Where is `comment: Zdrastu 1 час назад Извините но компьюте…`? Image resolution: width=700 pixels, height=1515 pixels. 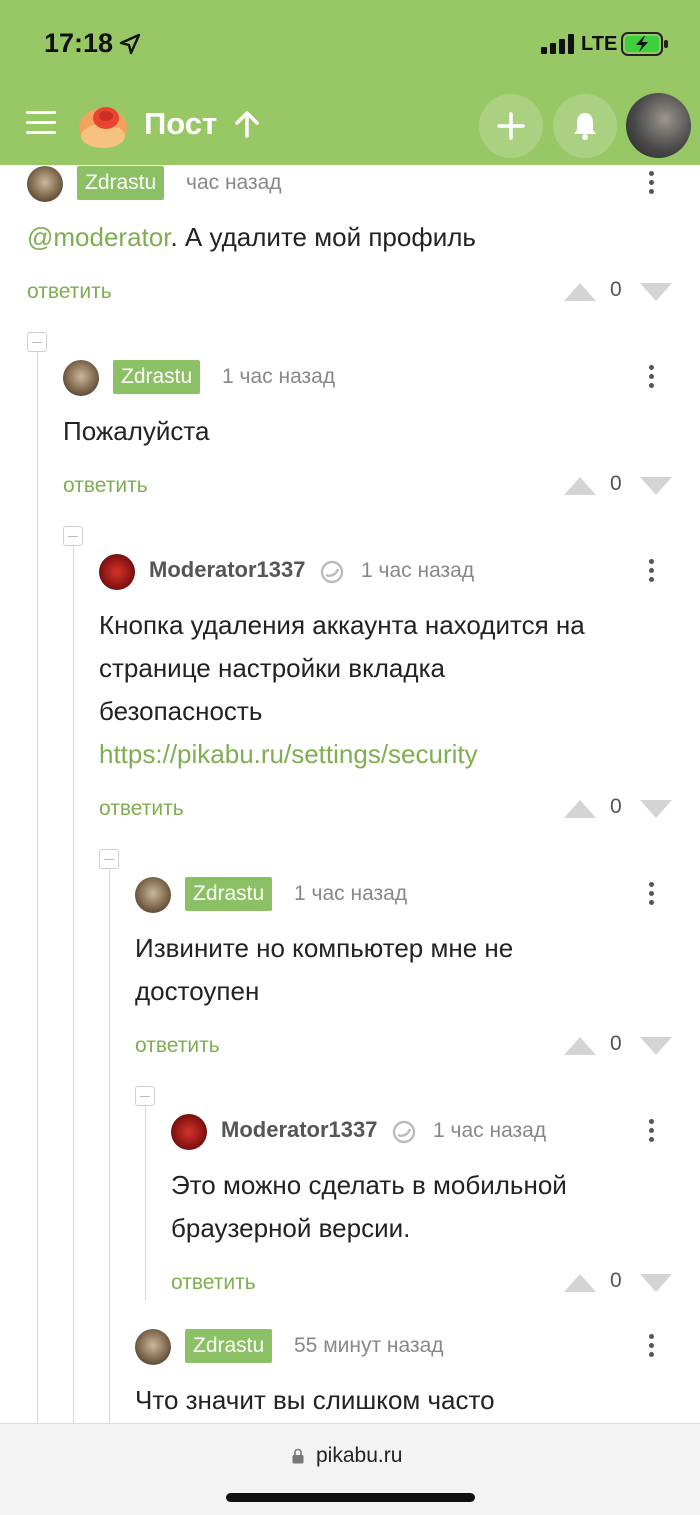
comment: Zdrastu 1 час назад Извините но компьюте… is located at coordinates (401, 945).